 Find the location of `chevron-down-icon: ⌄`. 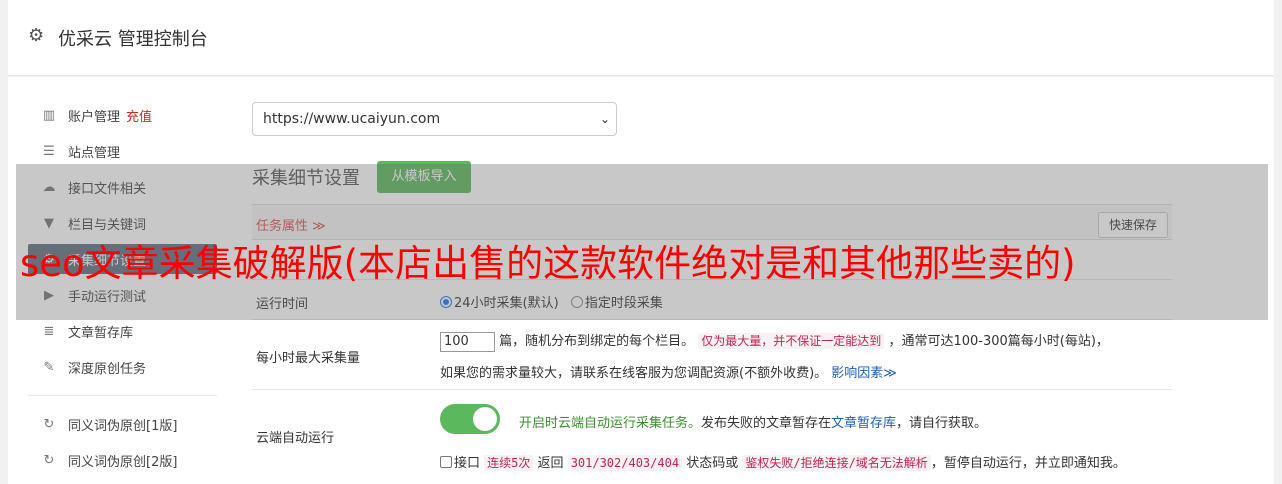

chevron-down-icon: ⌄ is located at coordinates (604, 119).